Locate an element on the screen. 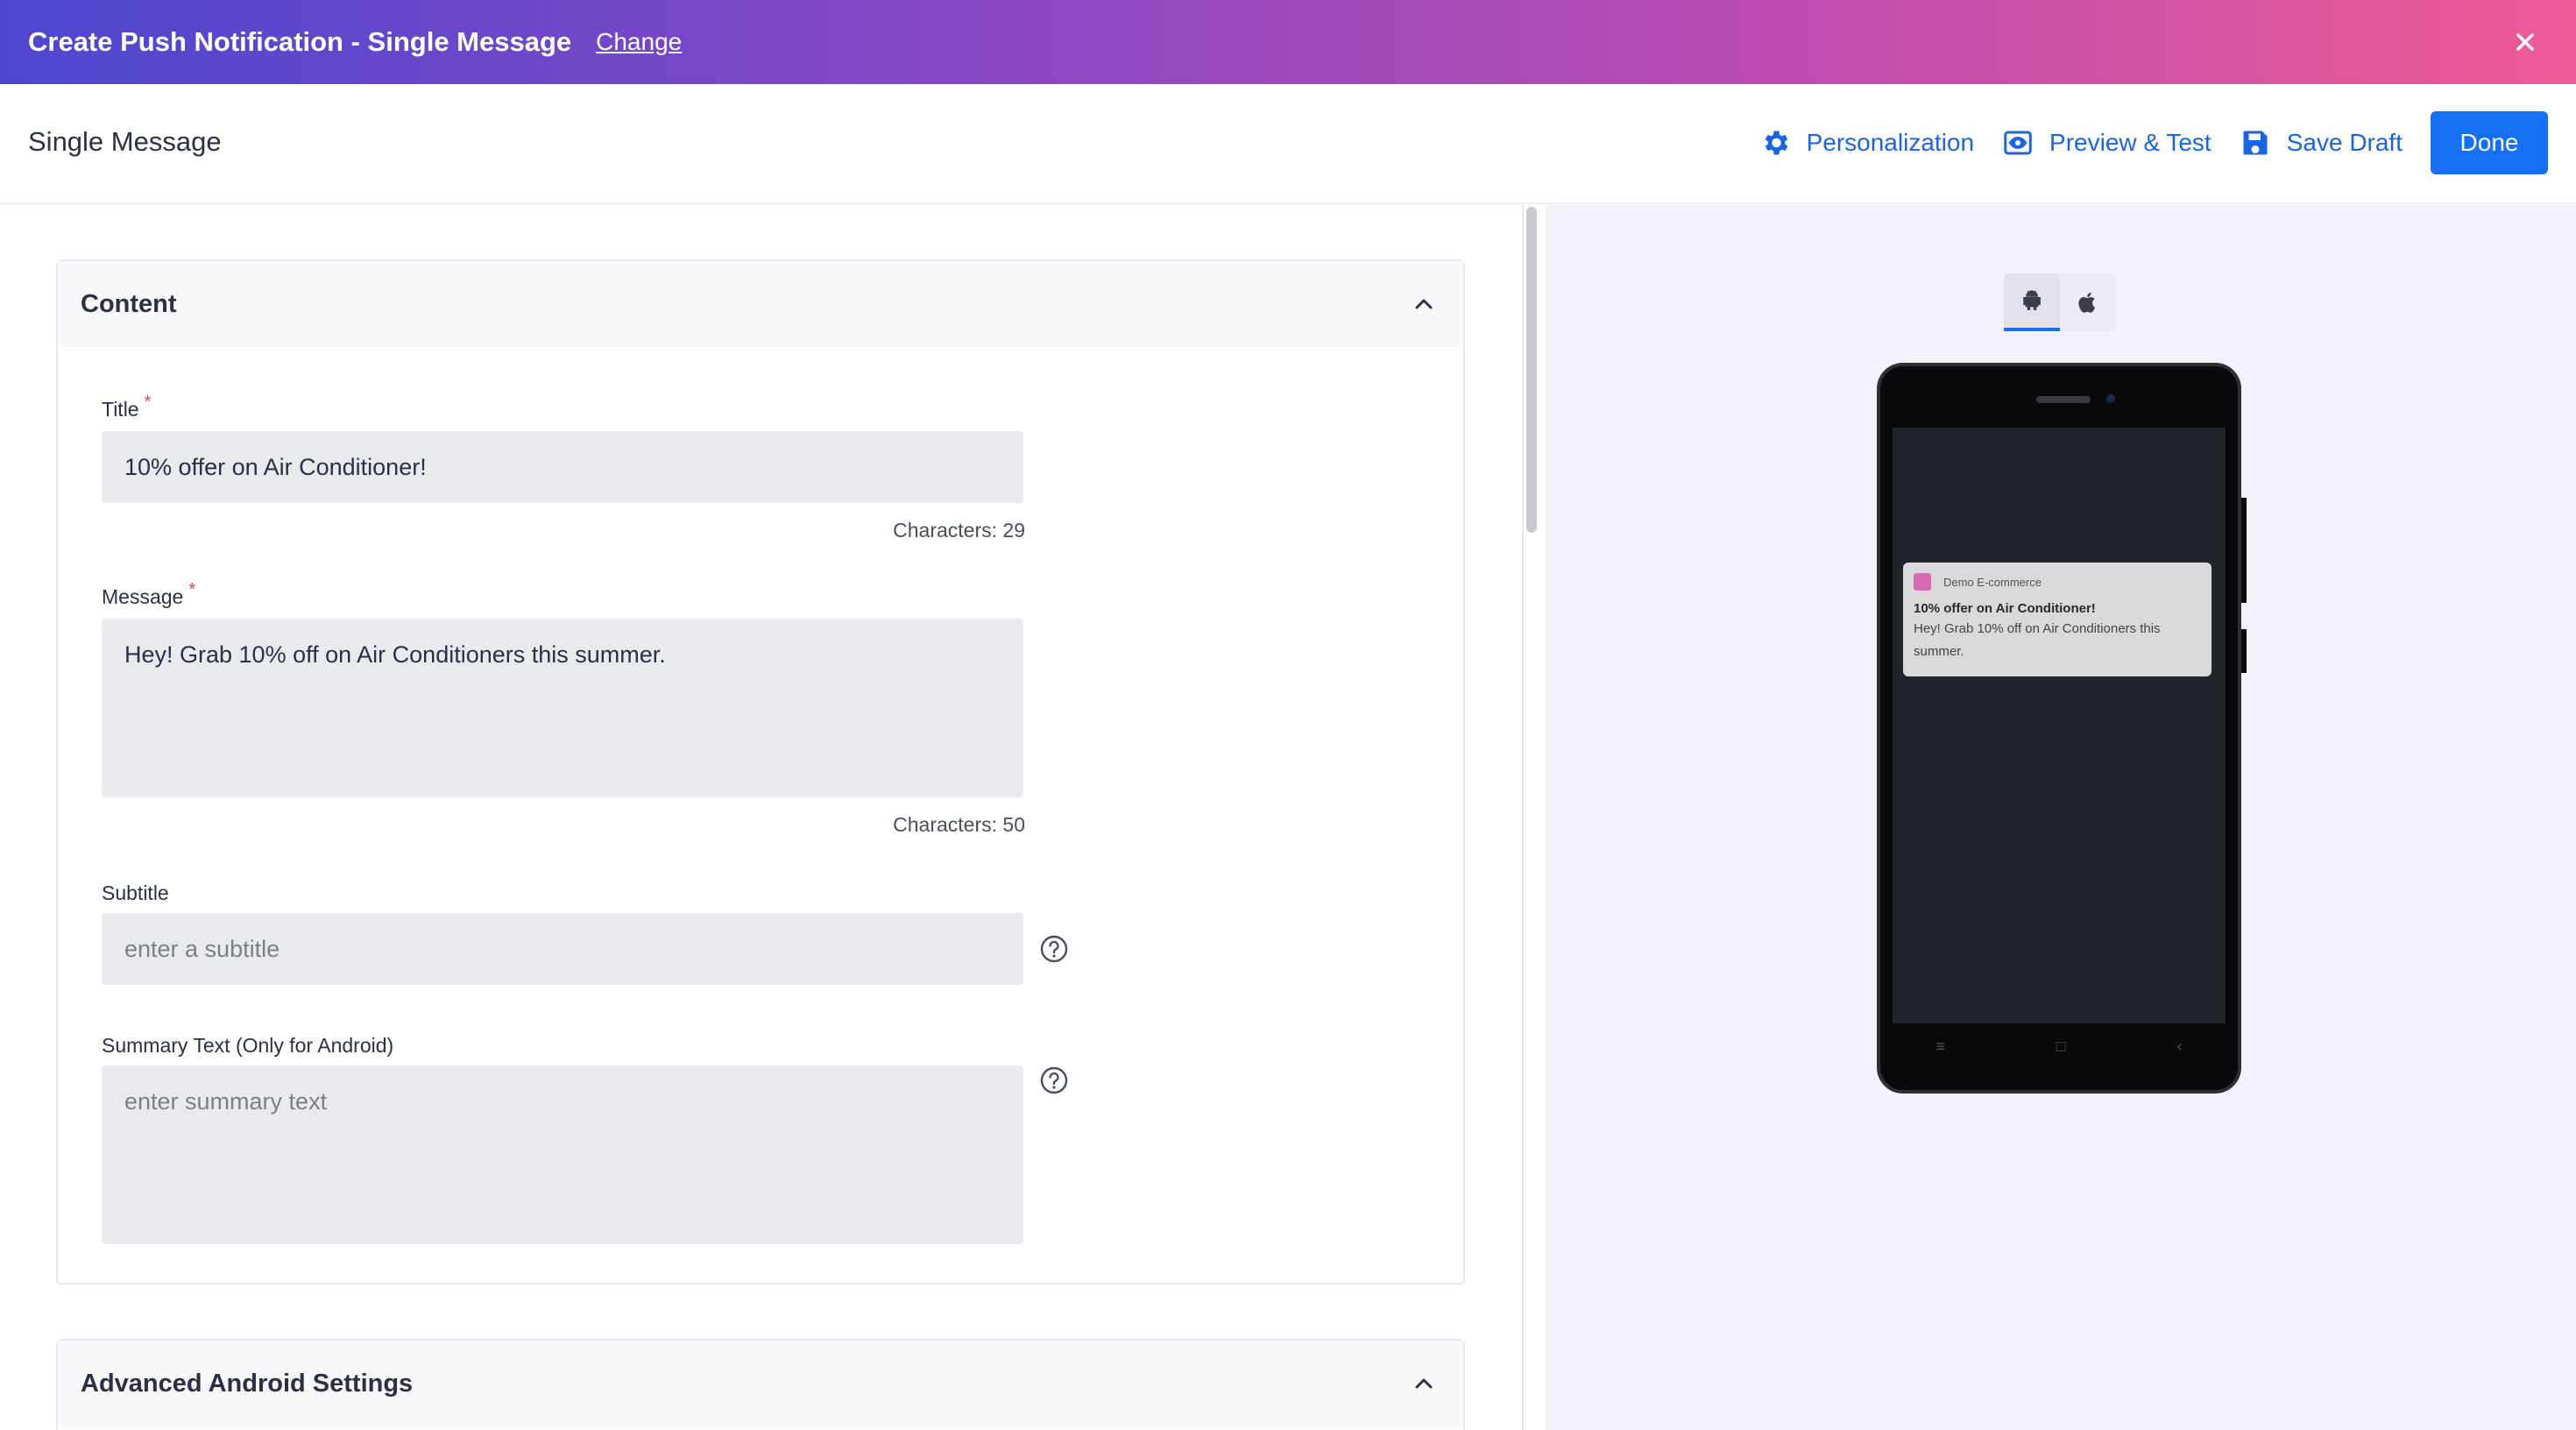  advanced-android-heading: Advanced Android Settings is located at coordinates (247, 1383).